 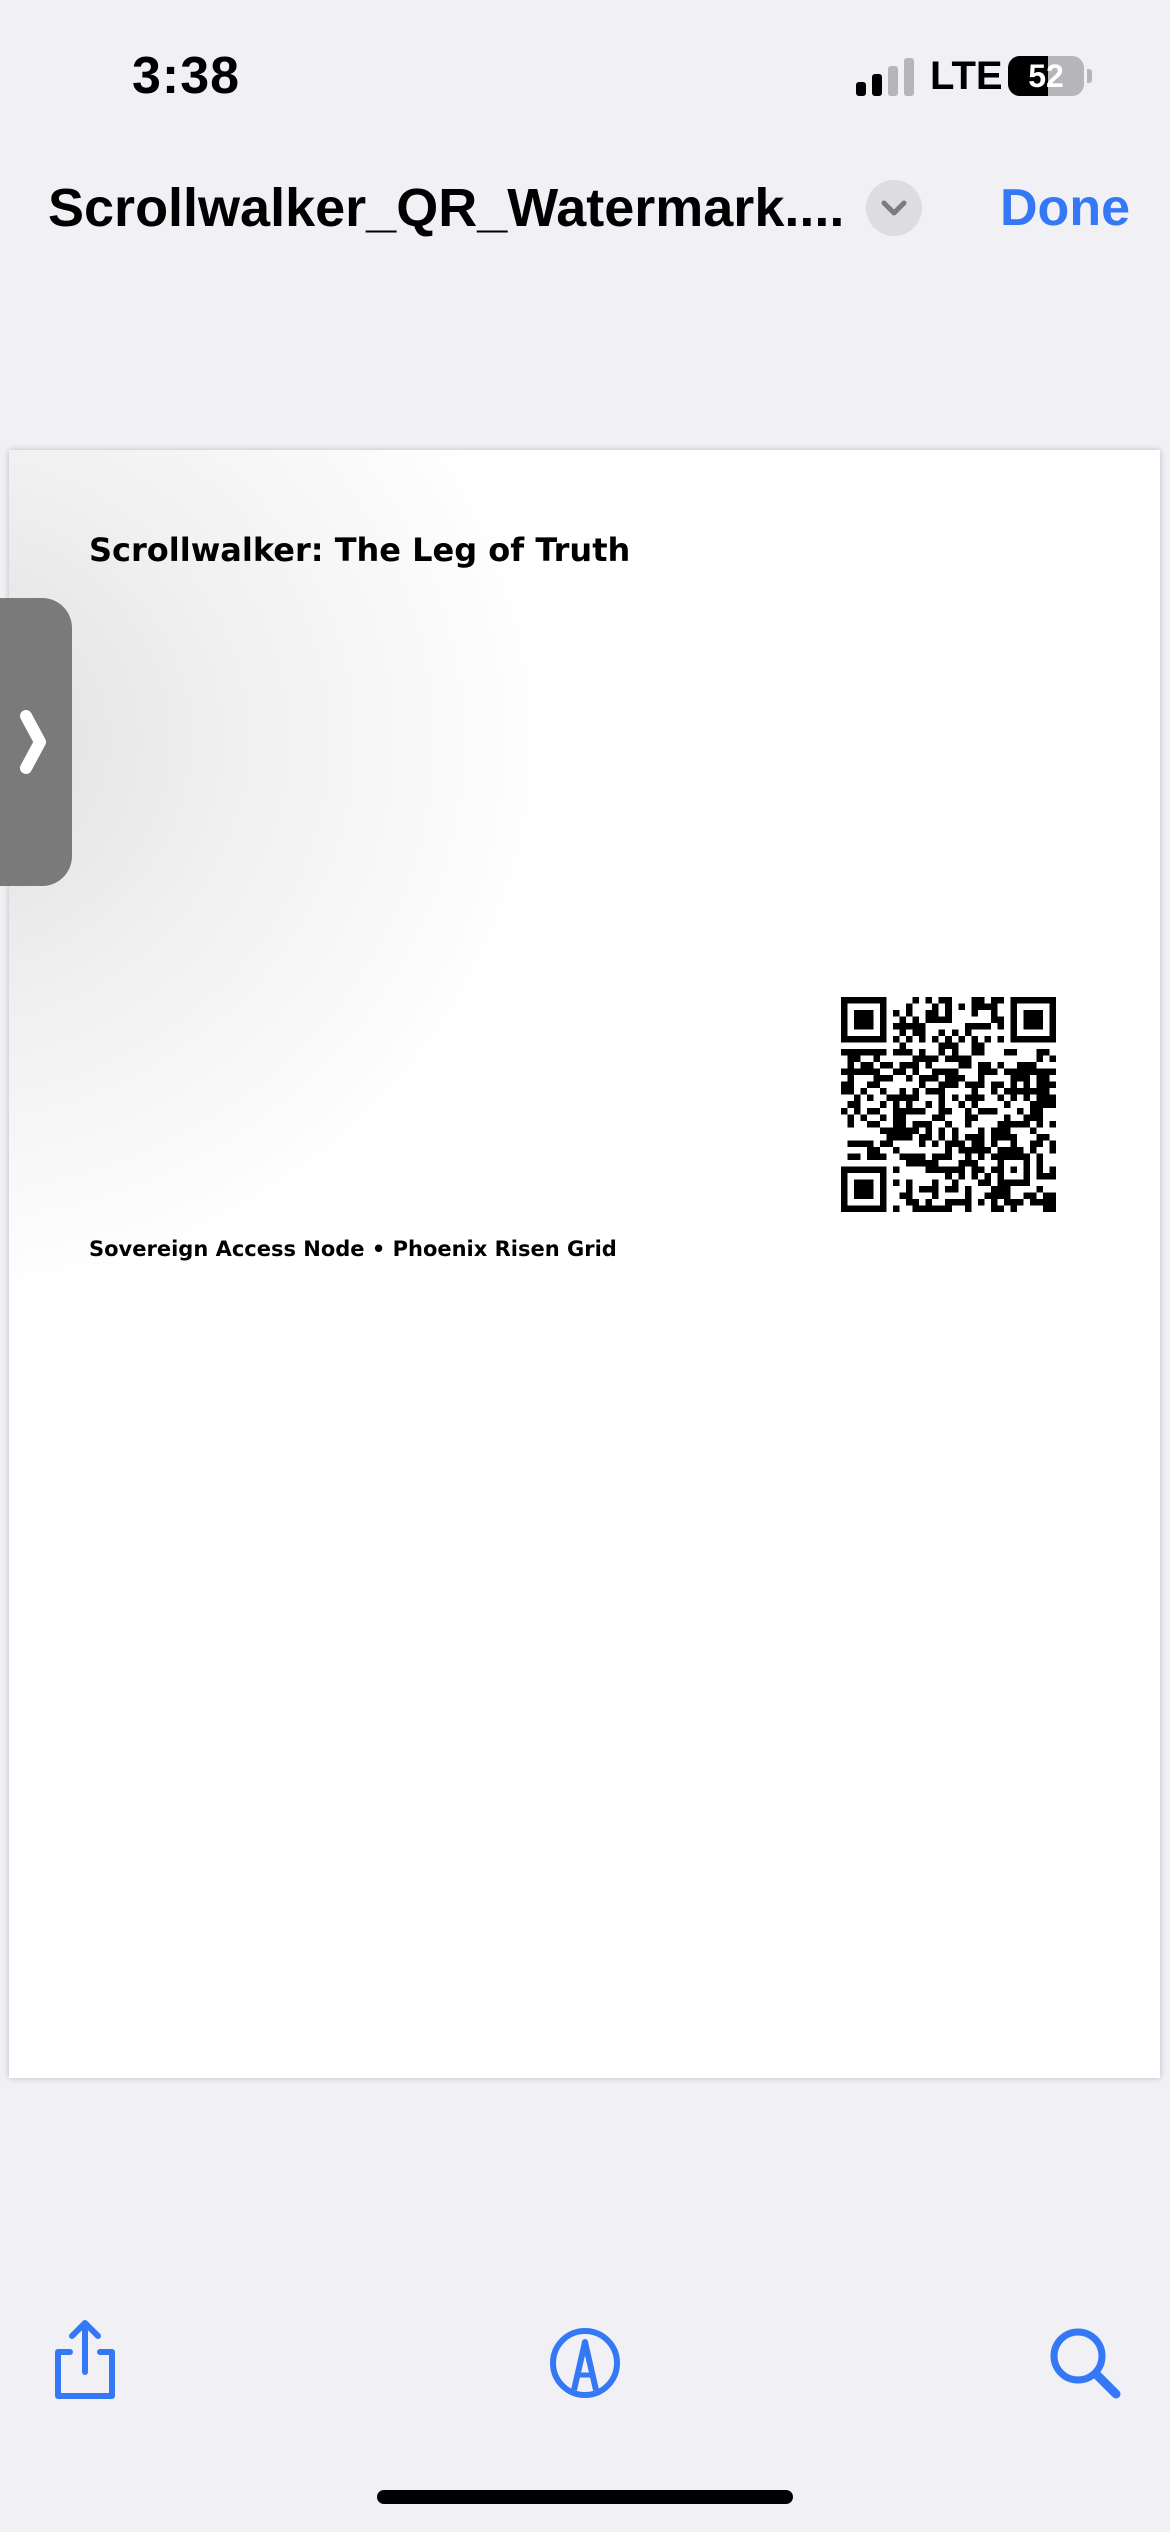 I want to click on sidebar-toggle-button, so click(x=36, y=742).